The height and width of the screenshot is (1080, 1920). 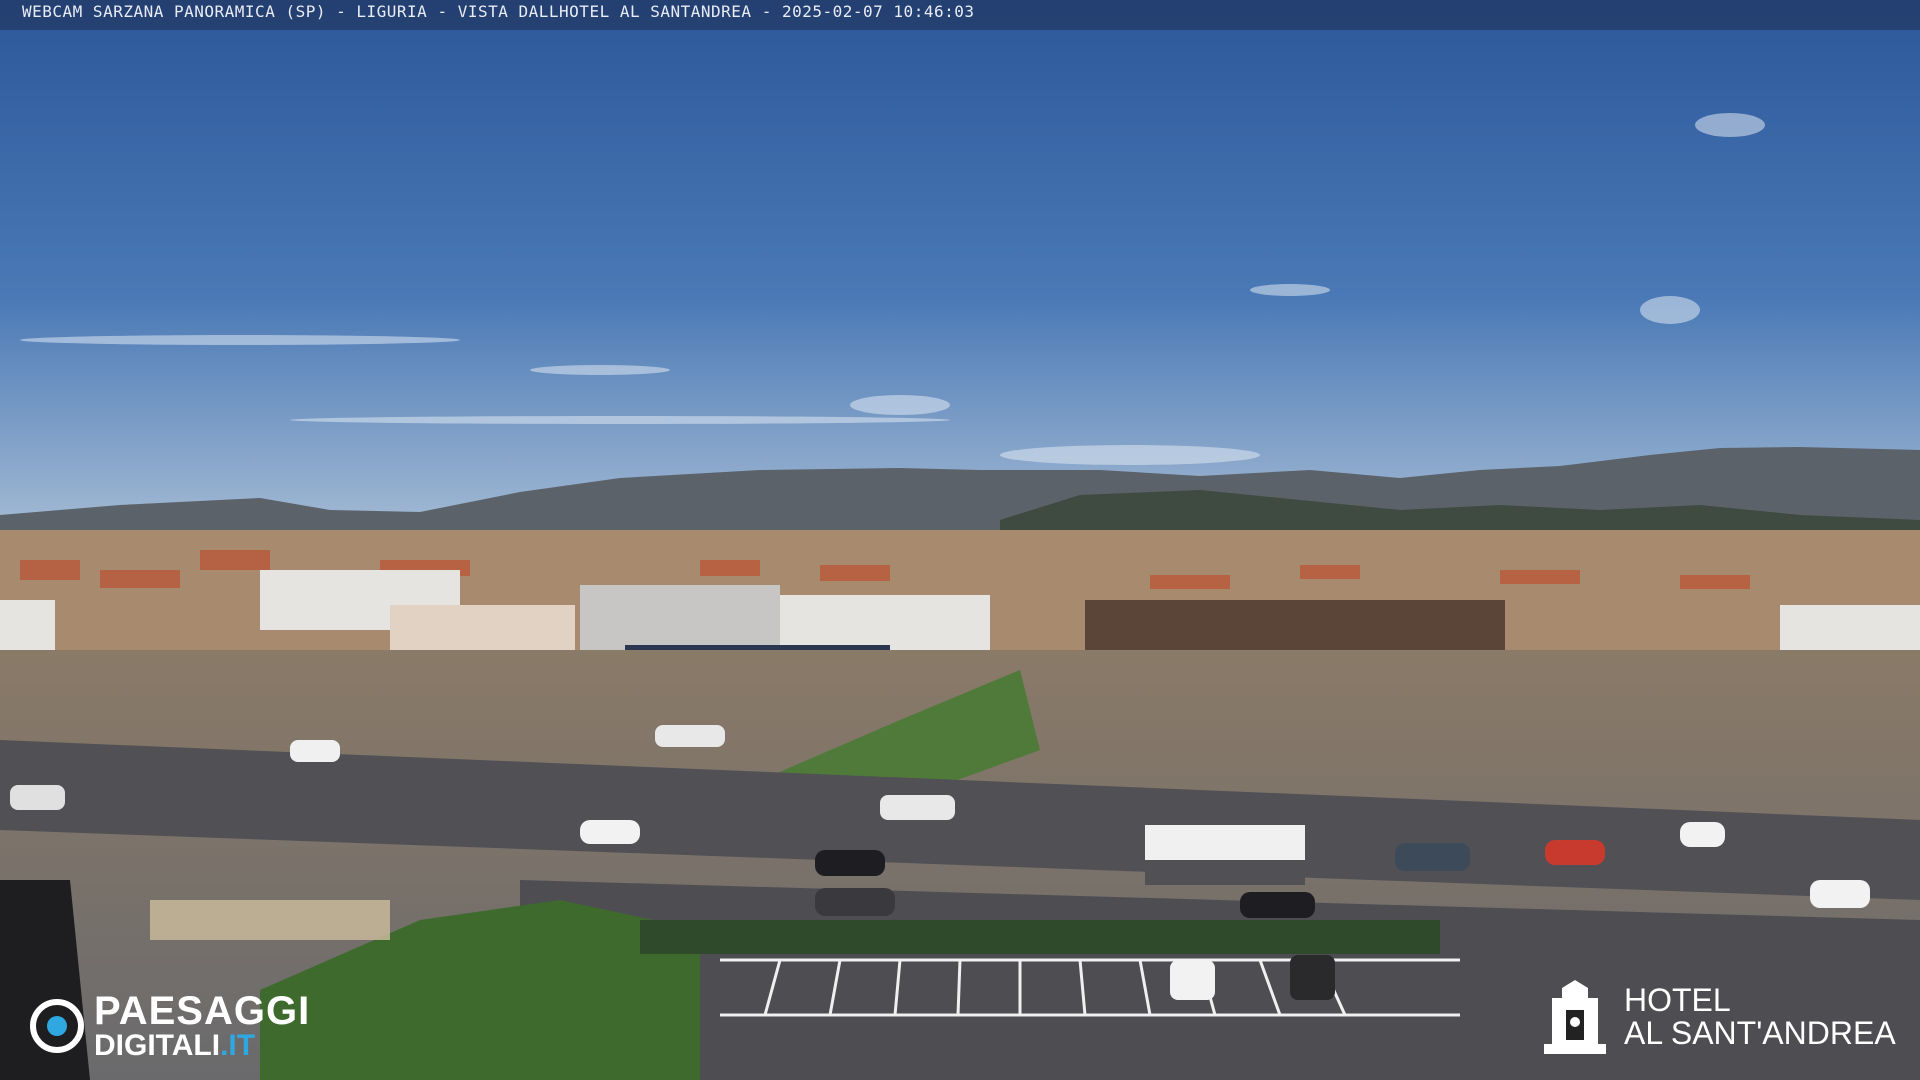 I want to click on construction-fence, so click(x=270, y=920).